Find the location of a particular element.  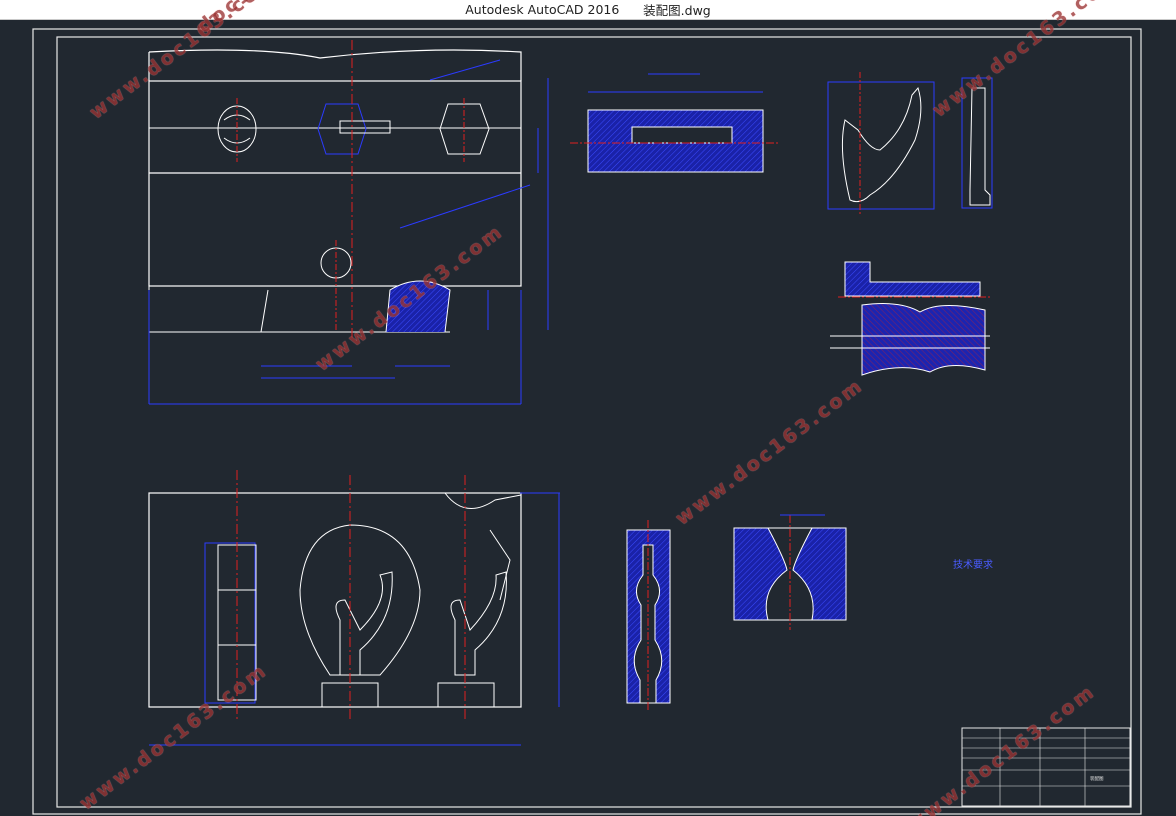

title-block-header: 装配图 is located at coordinates (1097, 779).